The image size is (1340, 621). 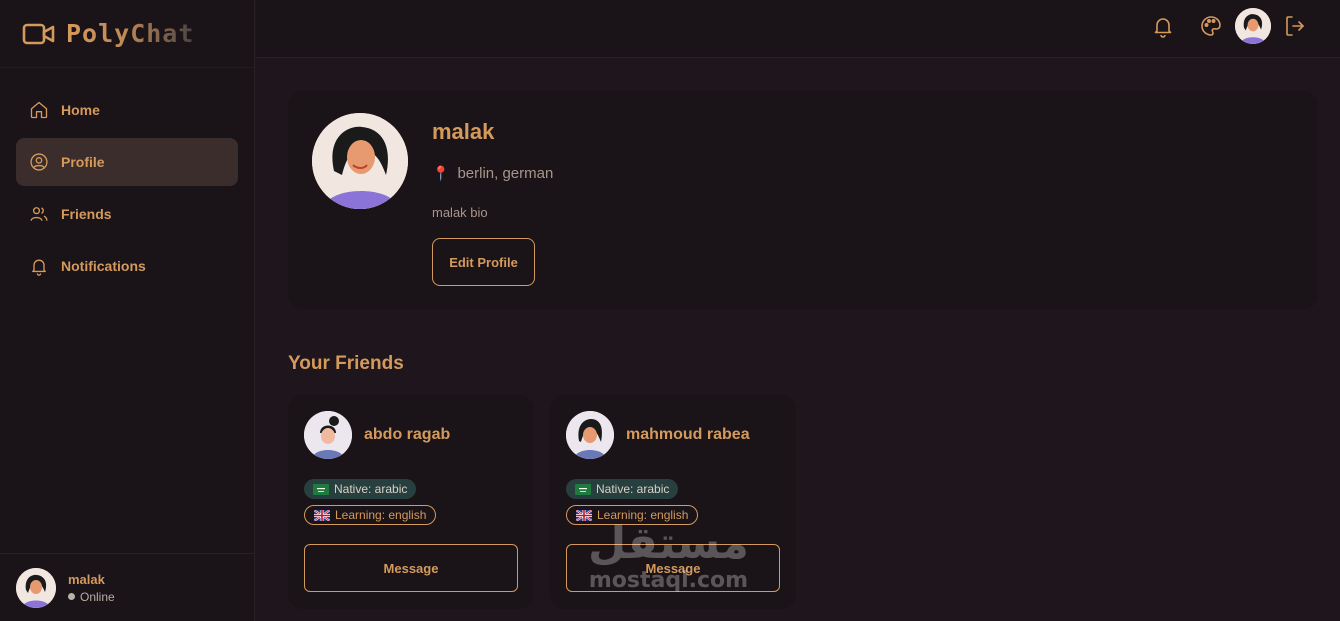 I want to click on profile-bio: malak bio, so click(x=460, y=212).